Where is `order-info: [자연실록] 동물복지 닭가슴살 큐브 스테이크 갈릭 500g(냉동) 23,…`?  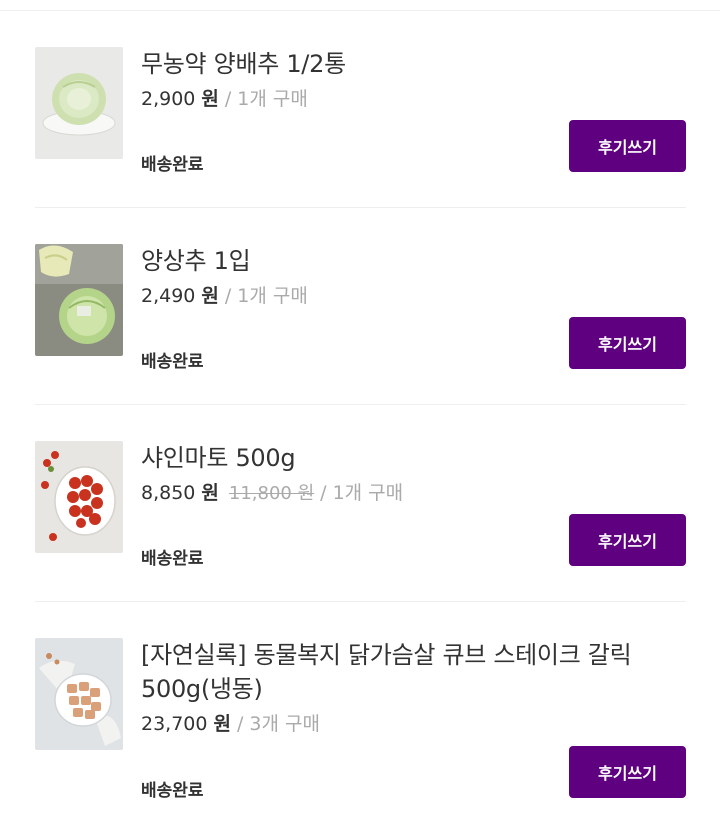 order-info: [자연실록] 동물복지 닭가슴살 큐브 스테이크 갈릭 500g(냉동) 23,… is located at coordinates (413, 688).